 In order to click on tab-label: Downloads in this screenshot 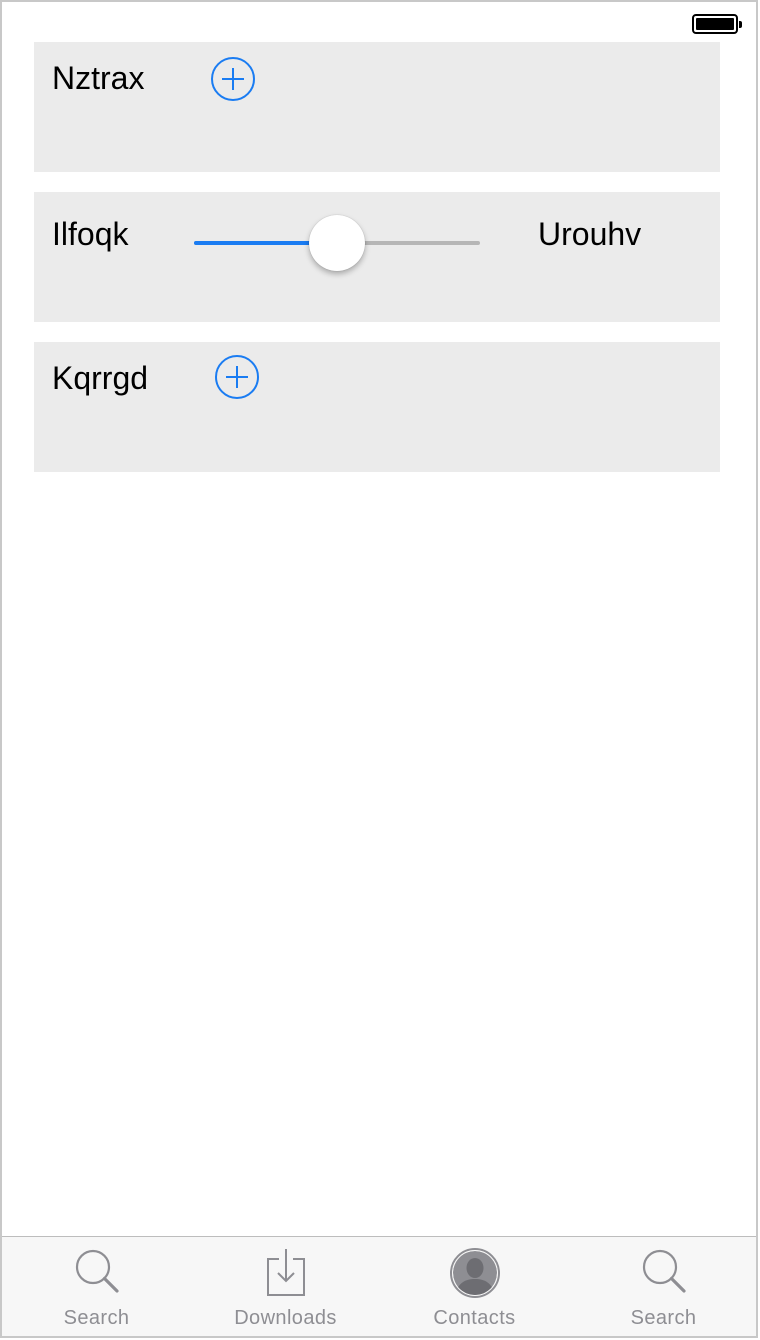, I will do `click(285, 1318)`.